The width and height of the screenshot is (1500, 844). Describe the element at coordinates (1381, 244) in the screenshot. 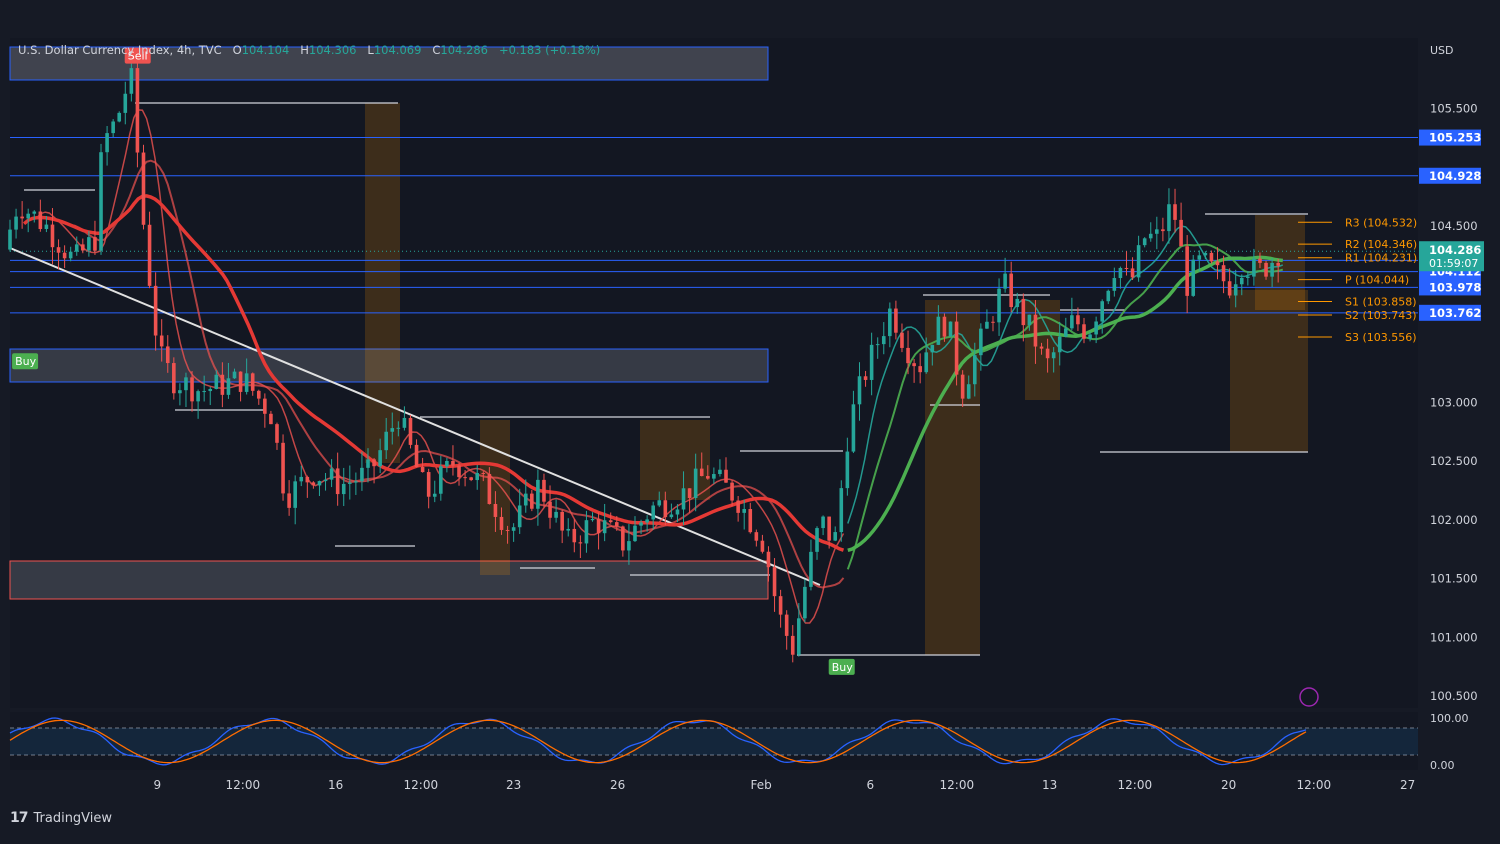

I see `pivot-label-1: R2 (104.346)` at that location.